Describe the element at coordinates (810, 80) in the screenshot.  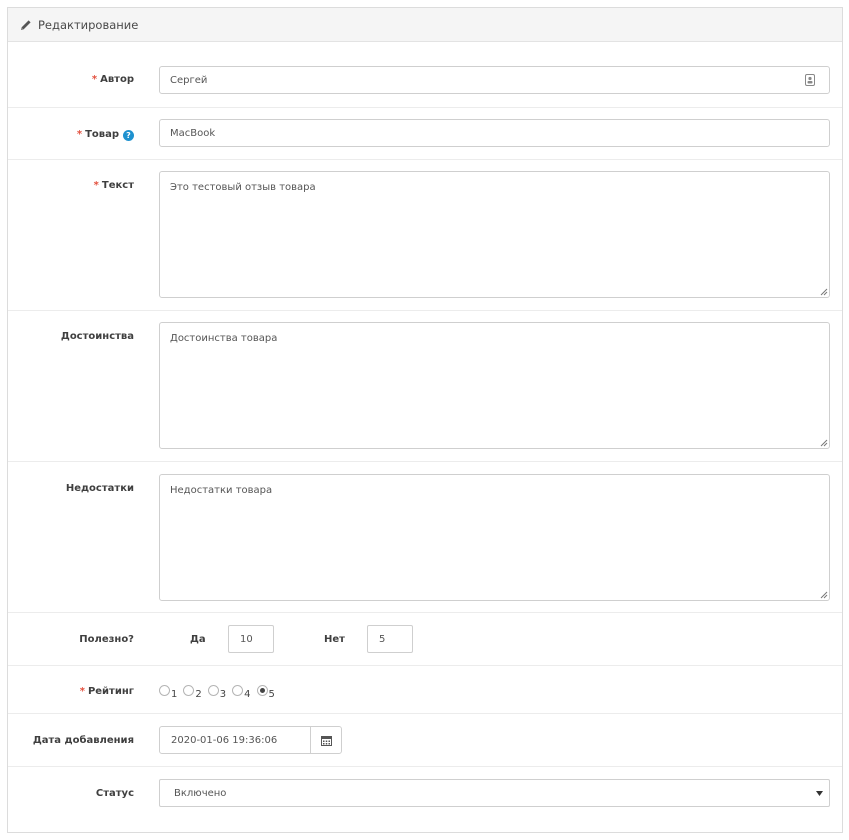
I see `contact-card-icon` at that location.